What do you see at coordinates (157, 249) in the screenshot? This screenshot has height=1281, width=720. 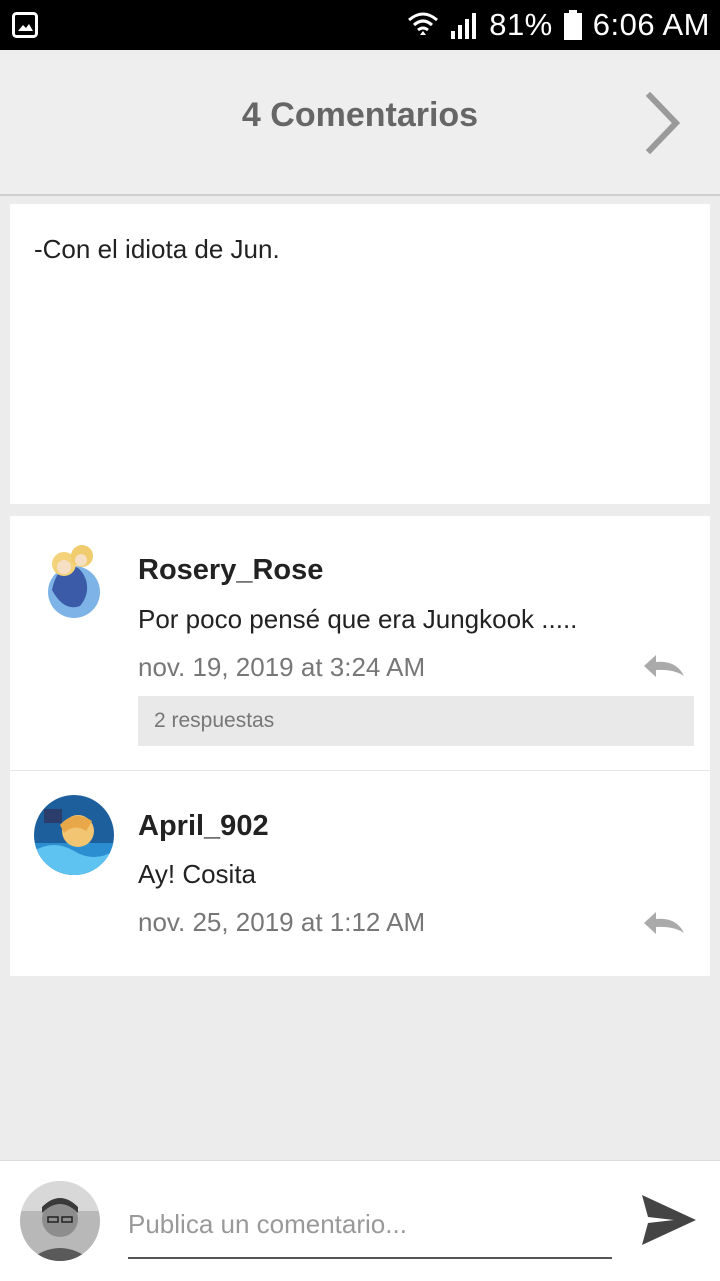 I see `post-text: -Con el idiota de Jun.` at bounding box center [157, 249].